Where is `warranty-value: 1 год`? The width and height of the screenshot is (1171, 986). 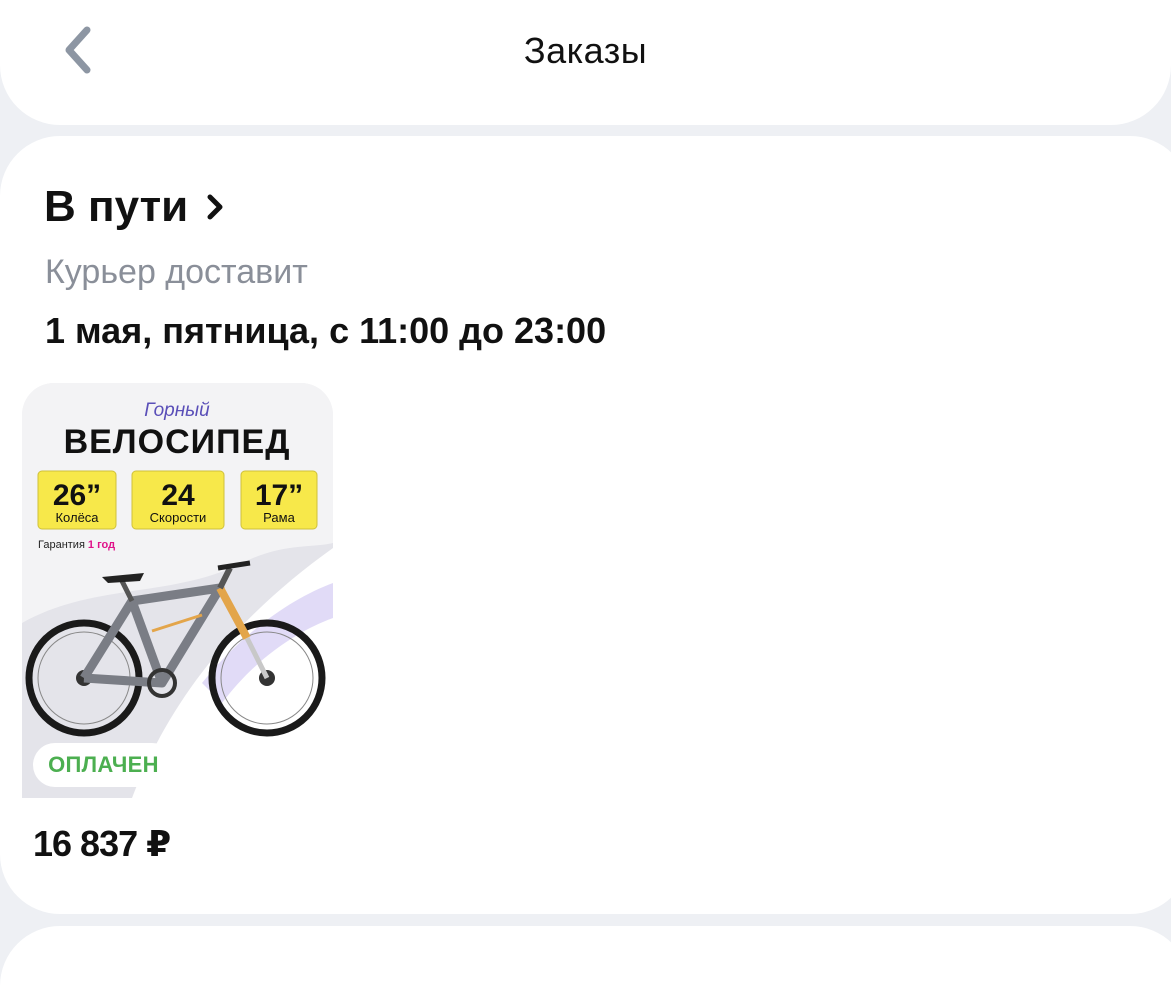
warranty-value: 1 год is located at coordinates (101, 545).